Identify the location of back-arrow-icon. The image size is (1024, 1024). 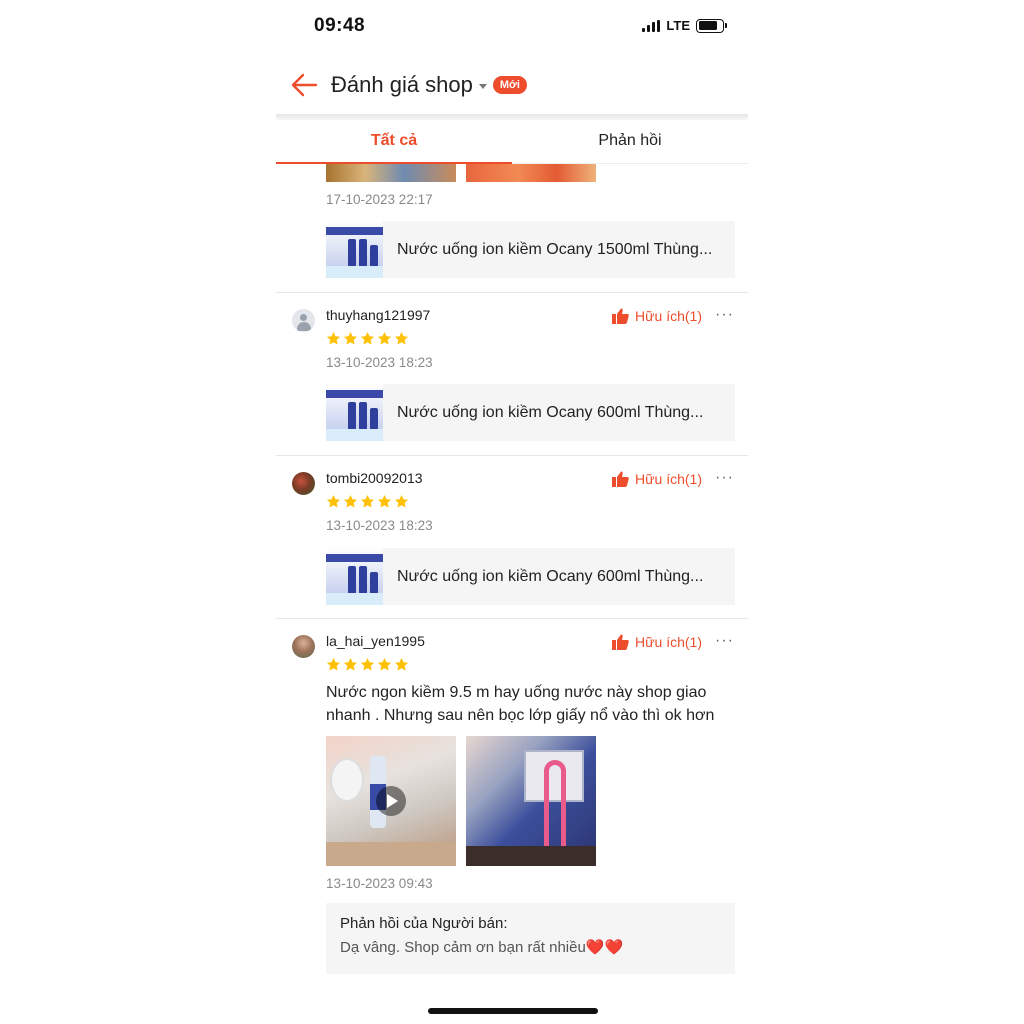
(304, 85).